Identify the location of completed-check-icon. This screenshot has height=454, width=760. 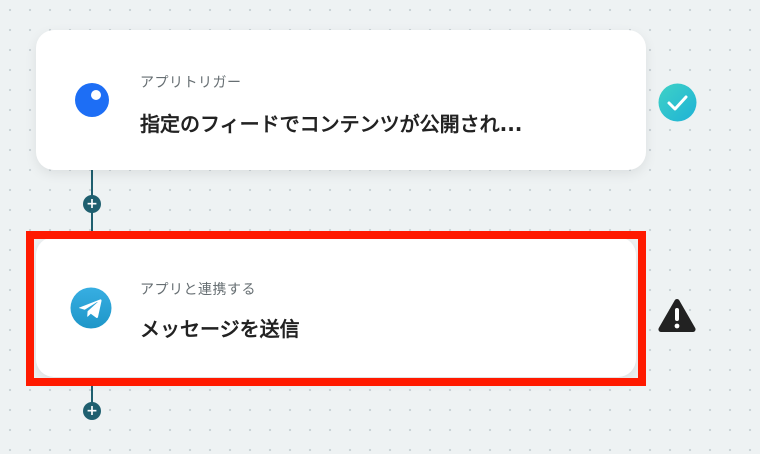
(677, 102).